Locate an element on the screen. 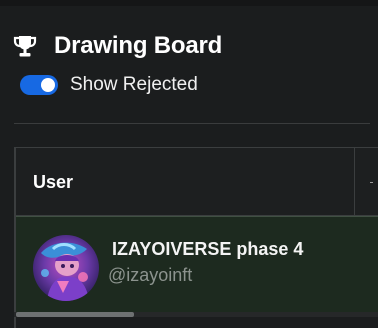 The width and height of the screenshot is (378, 328). avatar is located at coordinates (66, 268).